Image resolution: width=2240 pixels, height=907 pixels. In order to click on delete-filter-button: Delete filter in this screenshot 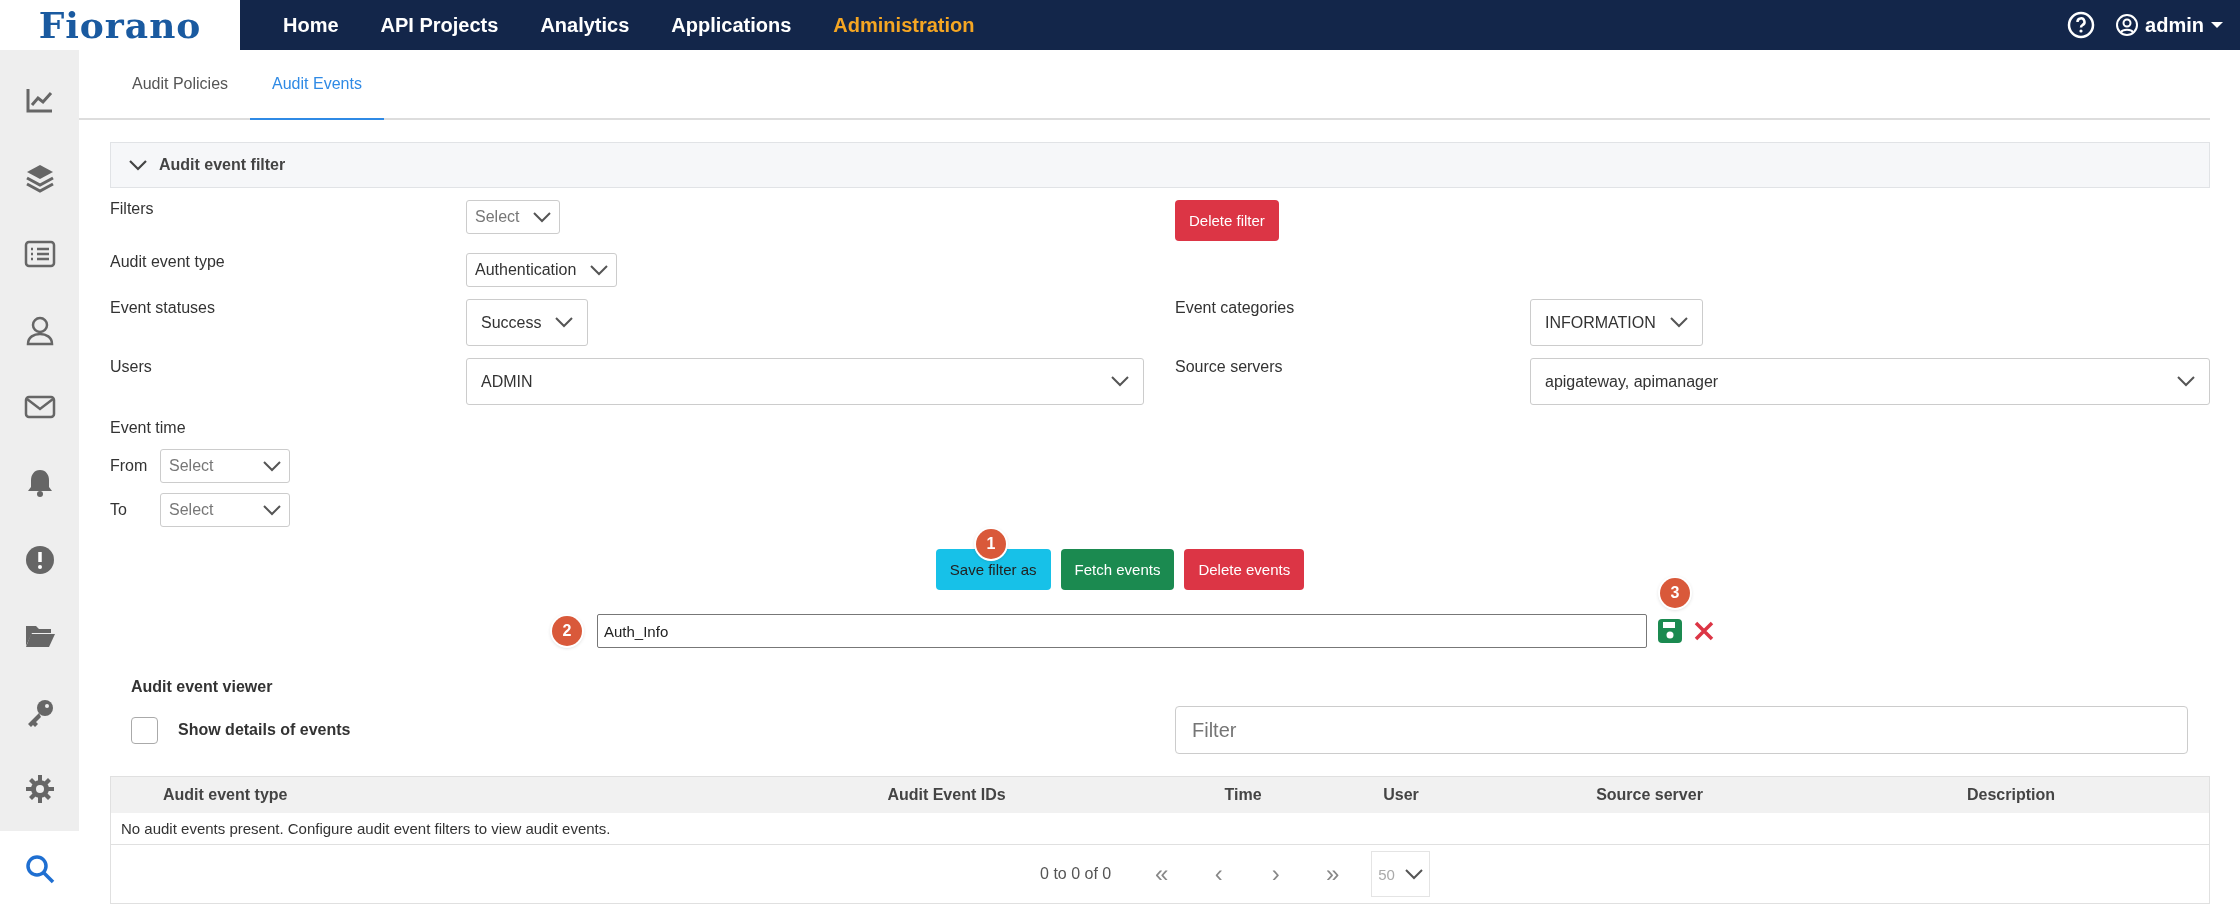, I will do `click(1227, 220)`.